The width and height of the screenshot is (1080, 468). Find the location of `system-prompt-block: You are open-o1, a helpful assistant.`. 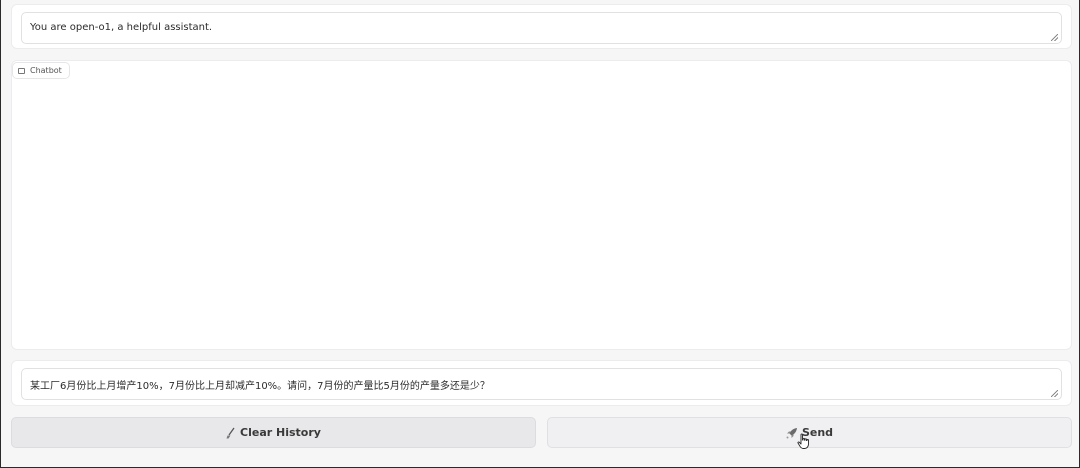

system-prompt-block: You are open-o1, a helpful assistant. is located at coordinates (541, 26).